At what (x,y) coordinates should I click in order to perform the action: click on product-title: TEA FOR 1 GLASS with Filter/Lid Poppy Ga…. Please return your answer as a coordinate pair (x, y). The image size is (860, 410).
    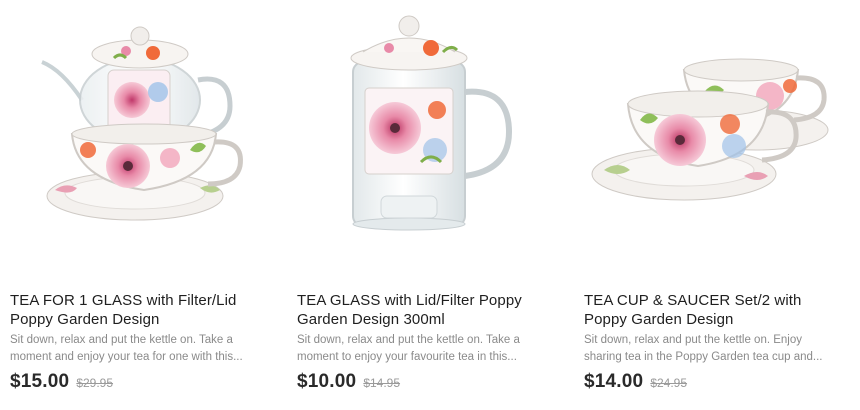
    Looking at the image, I should click on (137, 310).